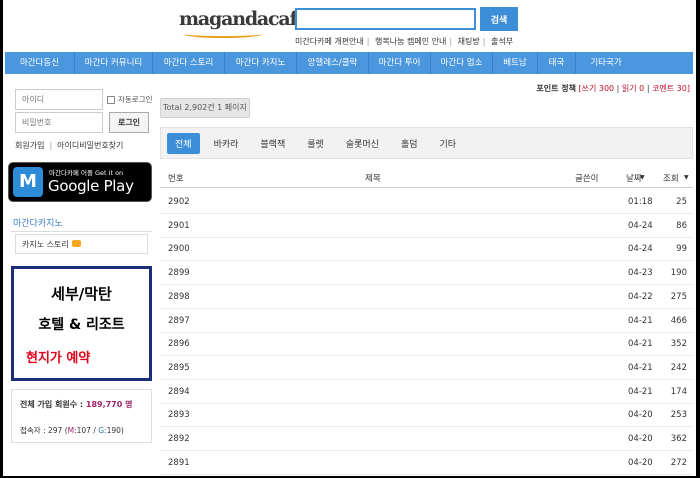  Describe the element at coordinates (426, 226) in the screenshot. I see `table-row: 2901[바카라] 지난번 COD에서 (14) NEW니스04-2486` at that location.